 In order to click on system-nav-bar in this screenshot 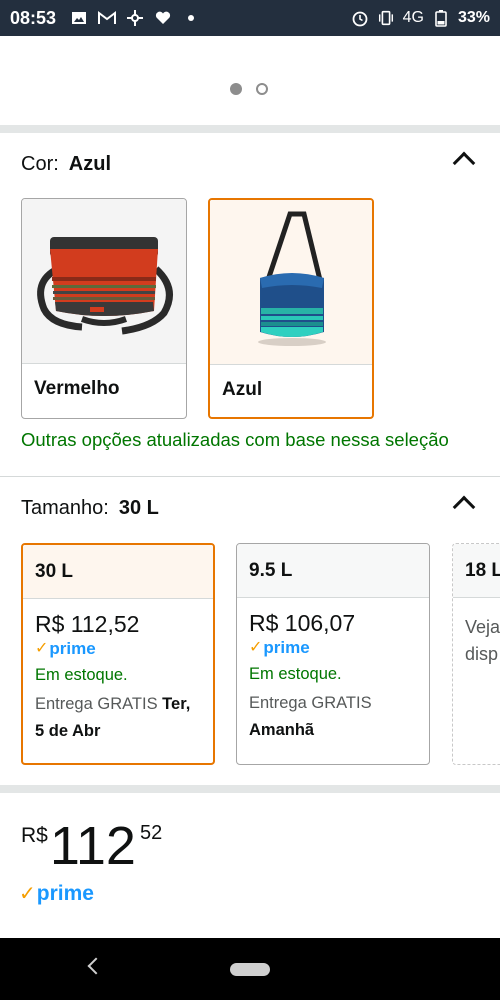, I will do `click(250, 969)`.